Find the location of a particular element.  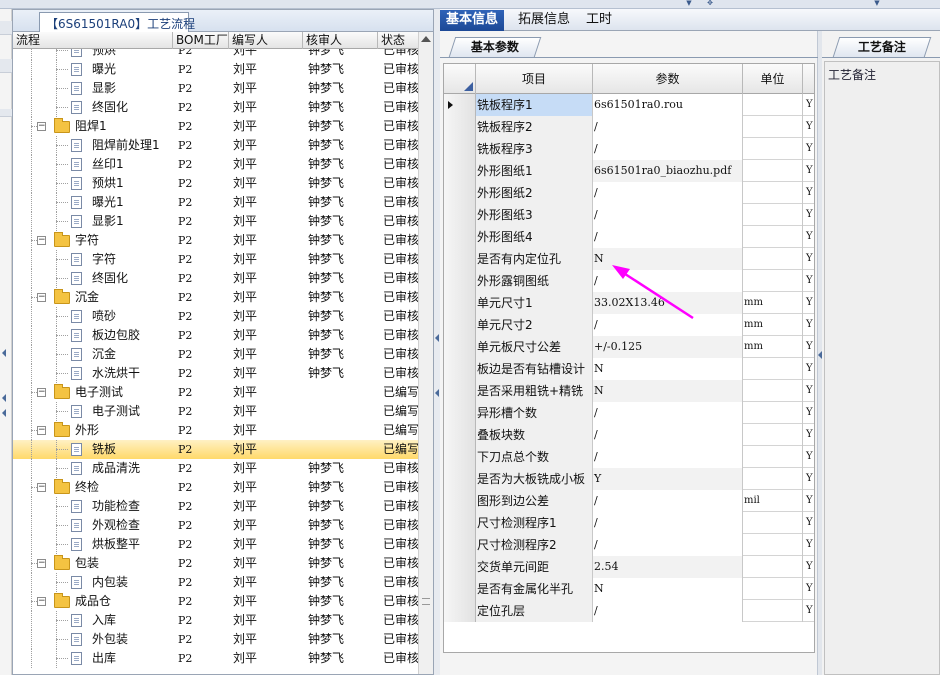

param-row: 铣板程序1 6s61501ra0.rou Y is located at coordinates (629, 105).